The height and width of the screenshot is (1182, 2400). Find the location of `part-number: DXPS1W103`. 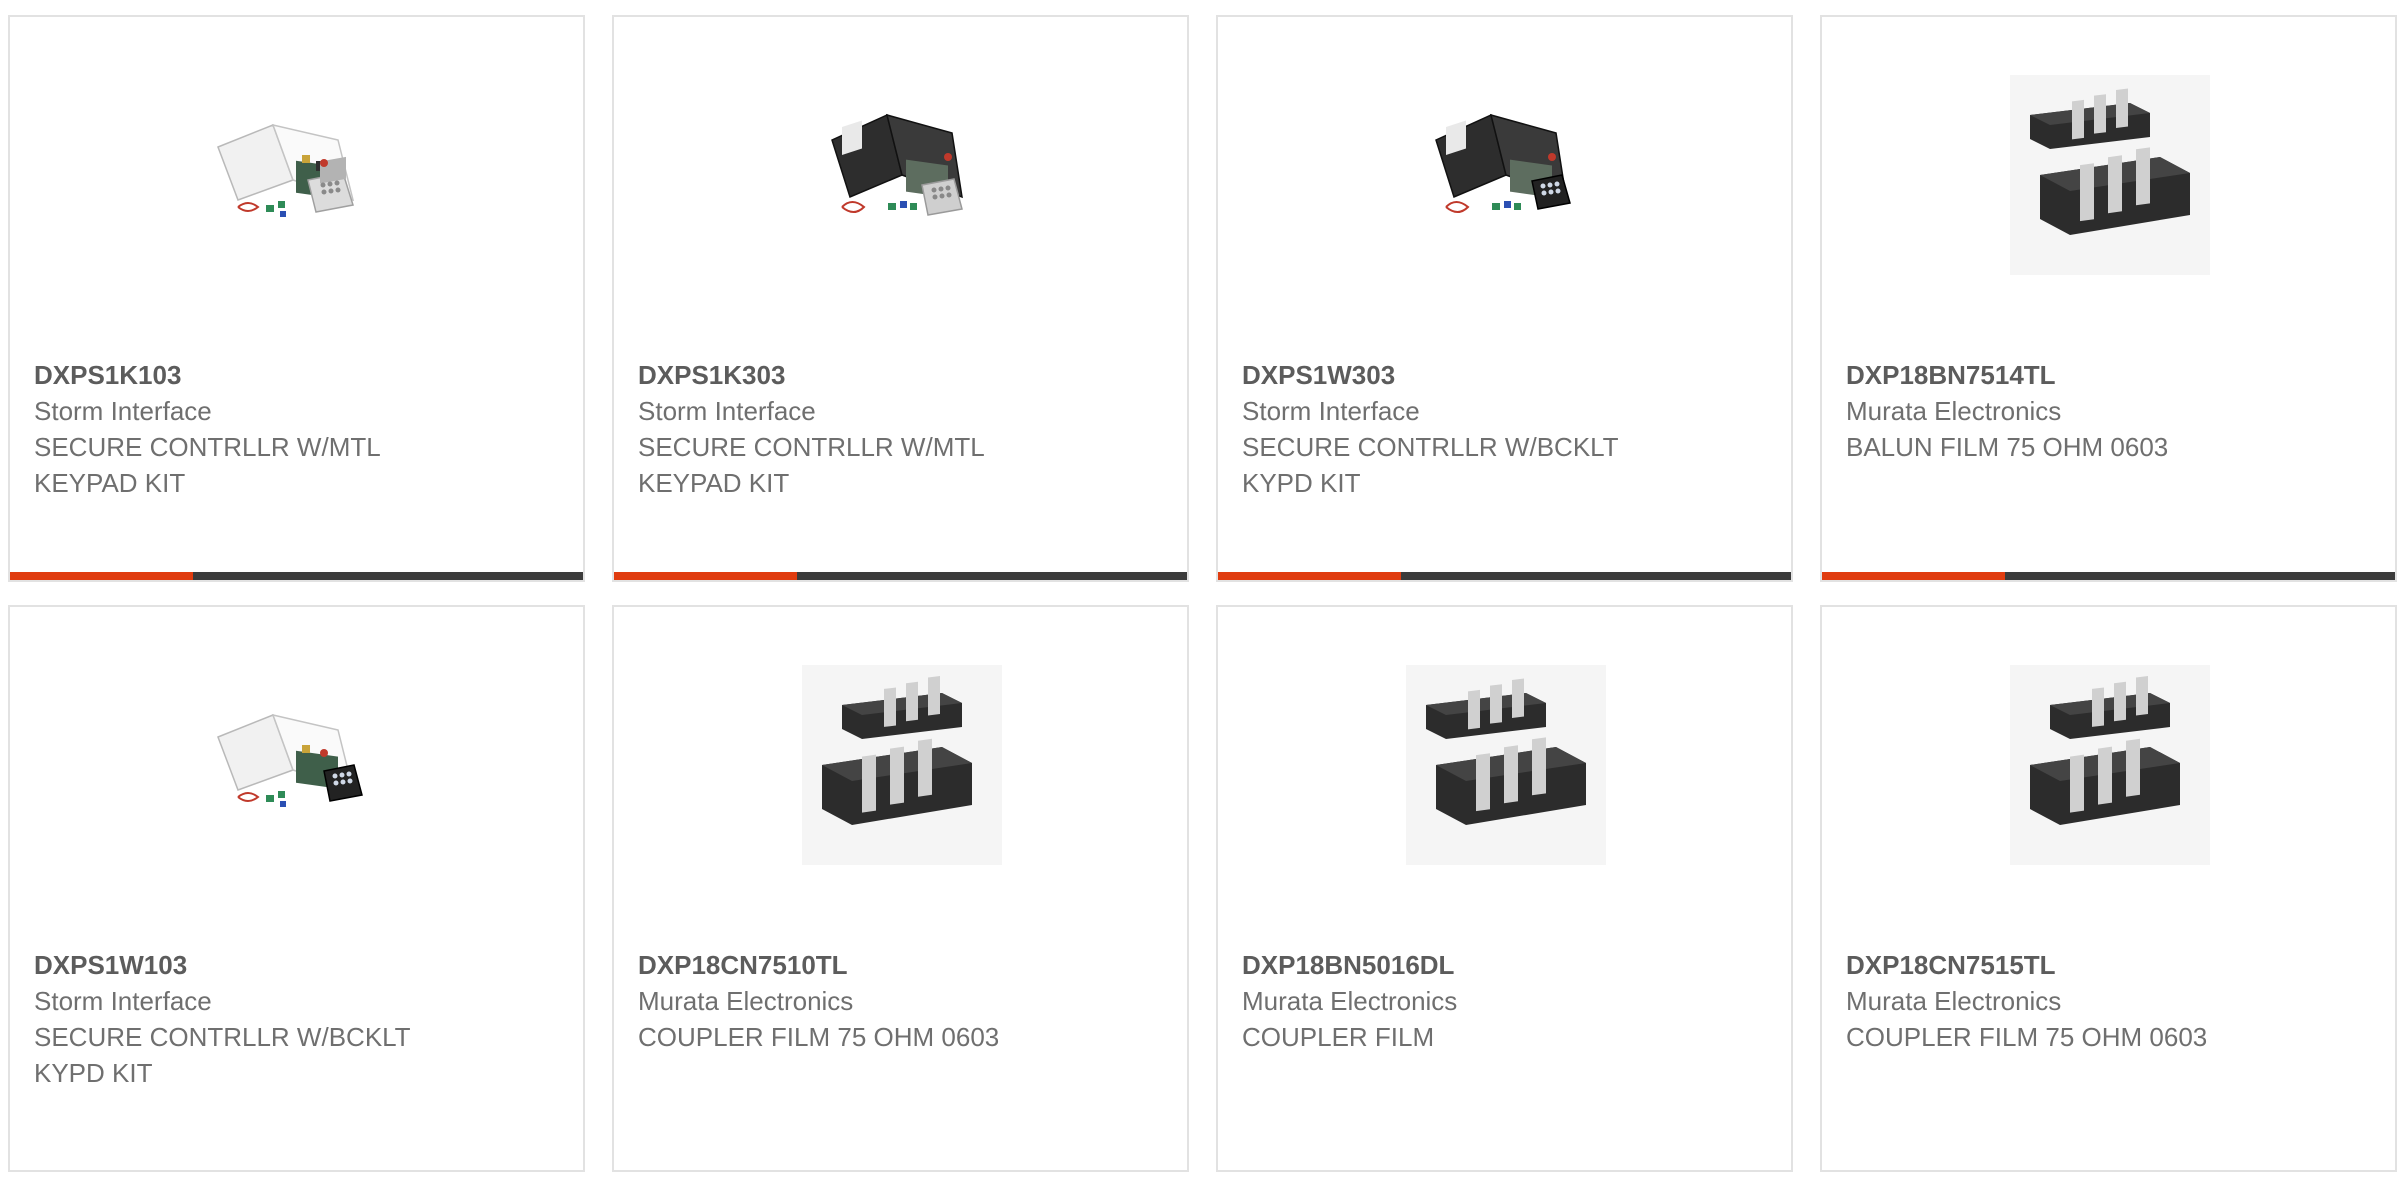

part-number: DXPS1W103 is located at coordinates (294, 965).